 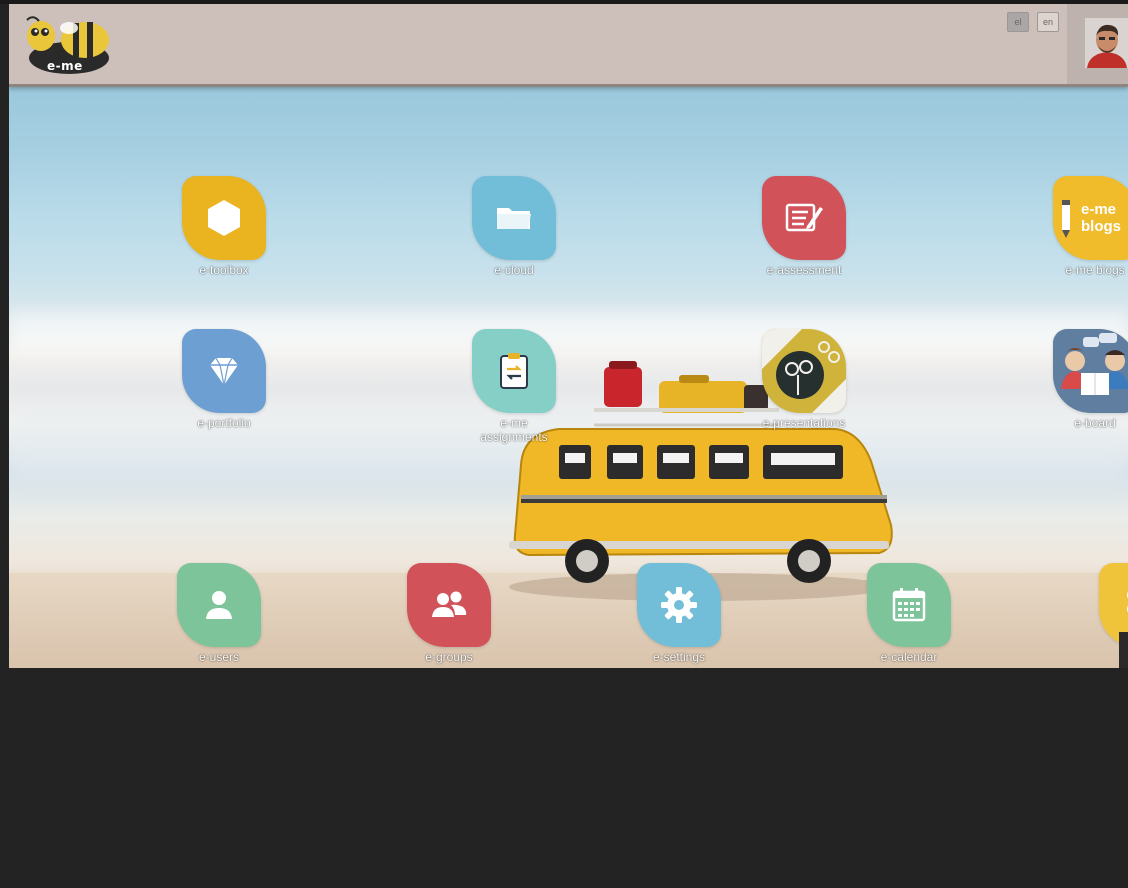 What do you see at coordinates (909, 657) in the screenshot?
I see `app-label: e-calendar` at bounding box center [909, 657].